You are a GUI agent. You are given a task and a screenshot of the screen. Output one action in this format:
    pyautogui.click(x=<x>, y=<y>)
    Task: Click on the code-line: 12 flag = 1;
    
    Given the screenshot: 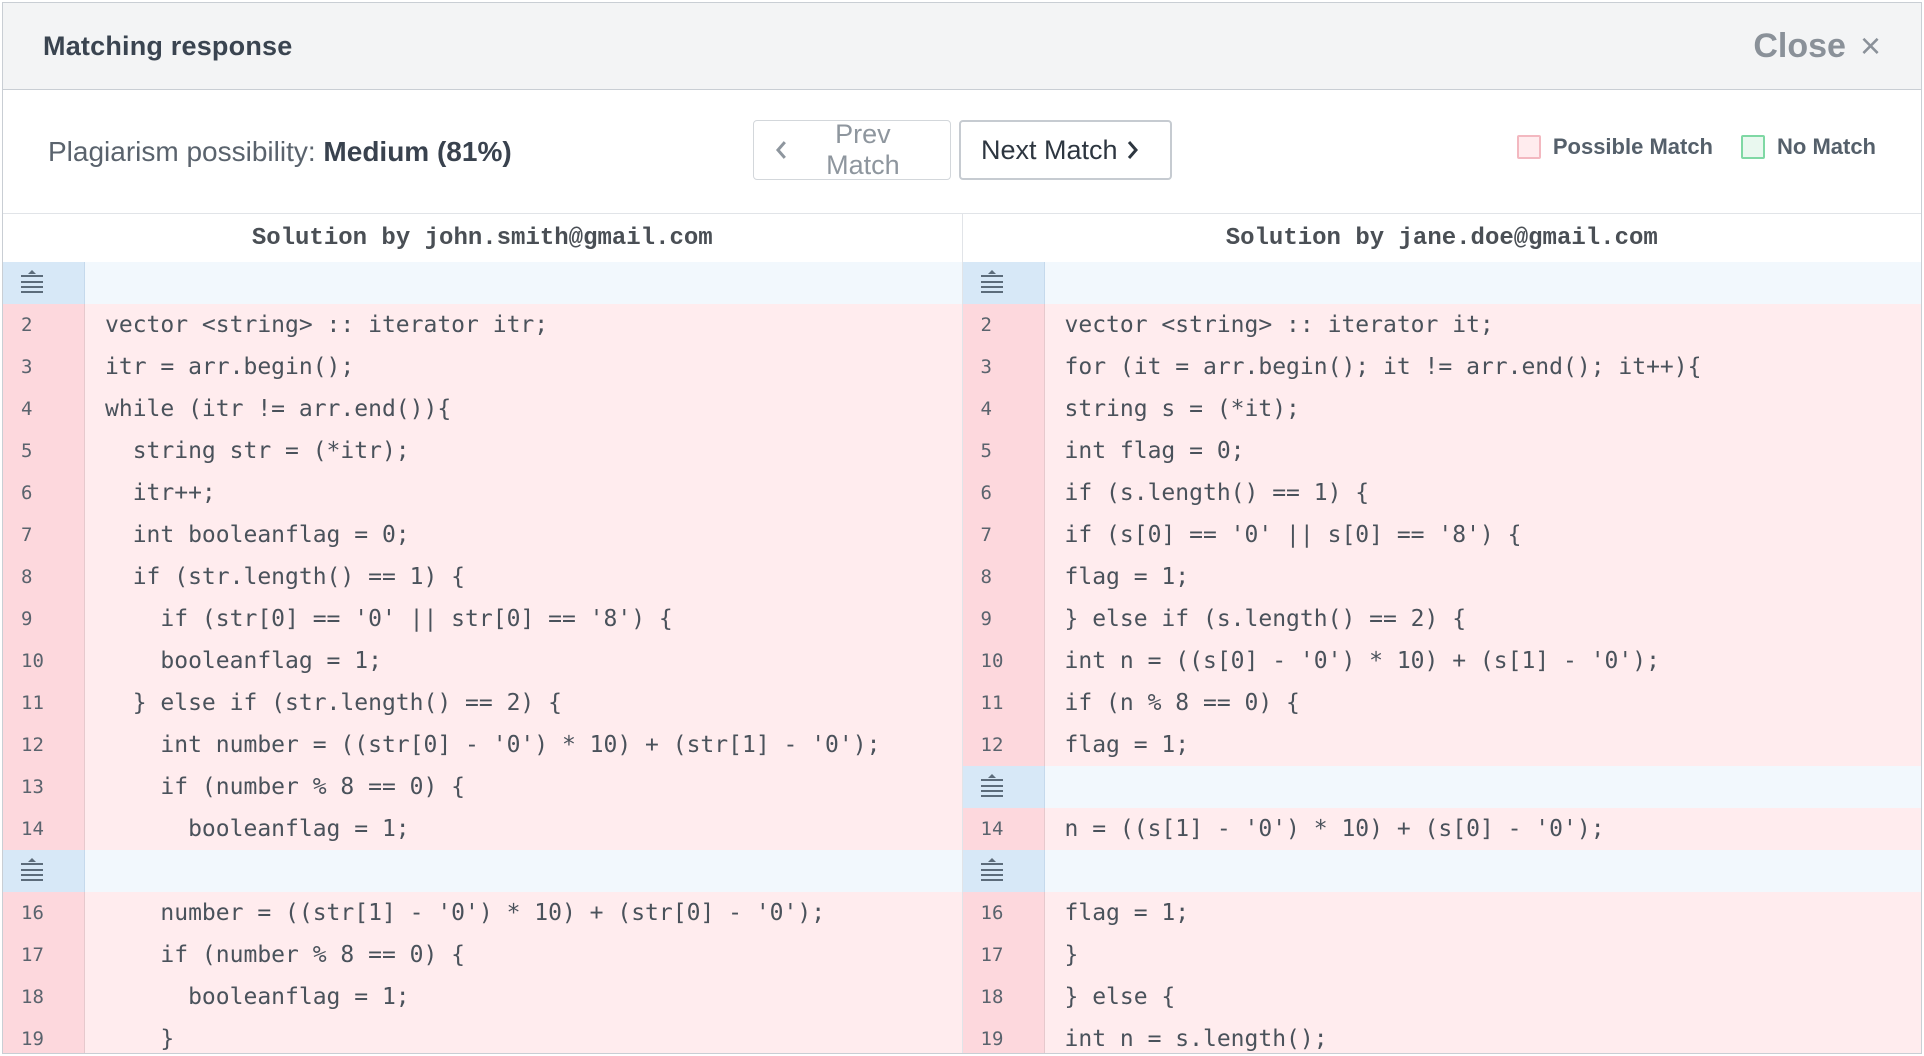 What is the action you would take?
    pyautogui.click(x=1441, y=745)
    